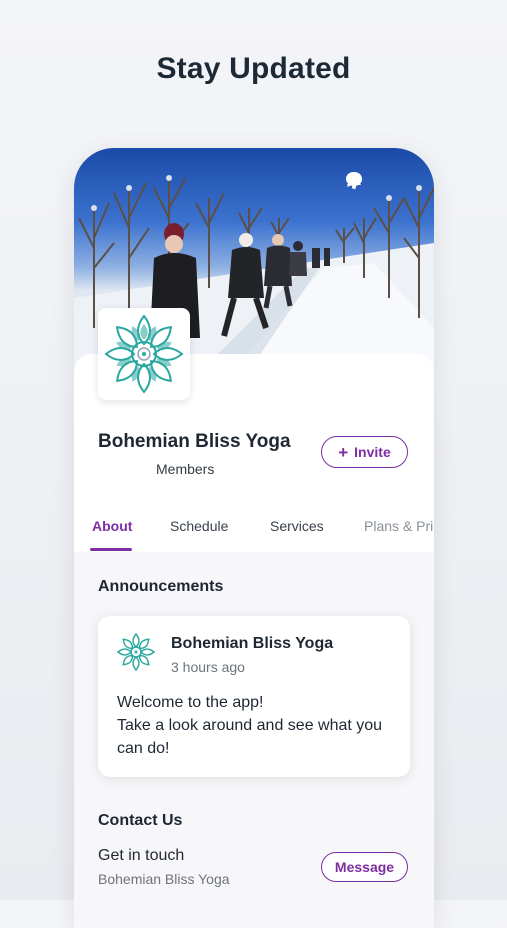 The height and width of the screenshot is (928, 507). Describe the element at coordinates (112, 526) in the screenshot. I see `tab-about: About` at that location.